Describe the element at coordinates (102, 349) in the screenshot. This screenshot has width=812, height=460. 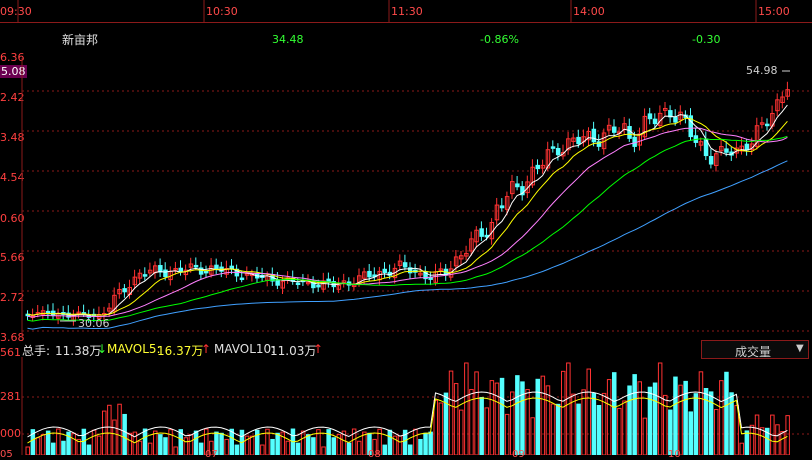
I see `volume-total-arrow: ↓` at that location.